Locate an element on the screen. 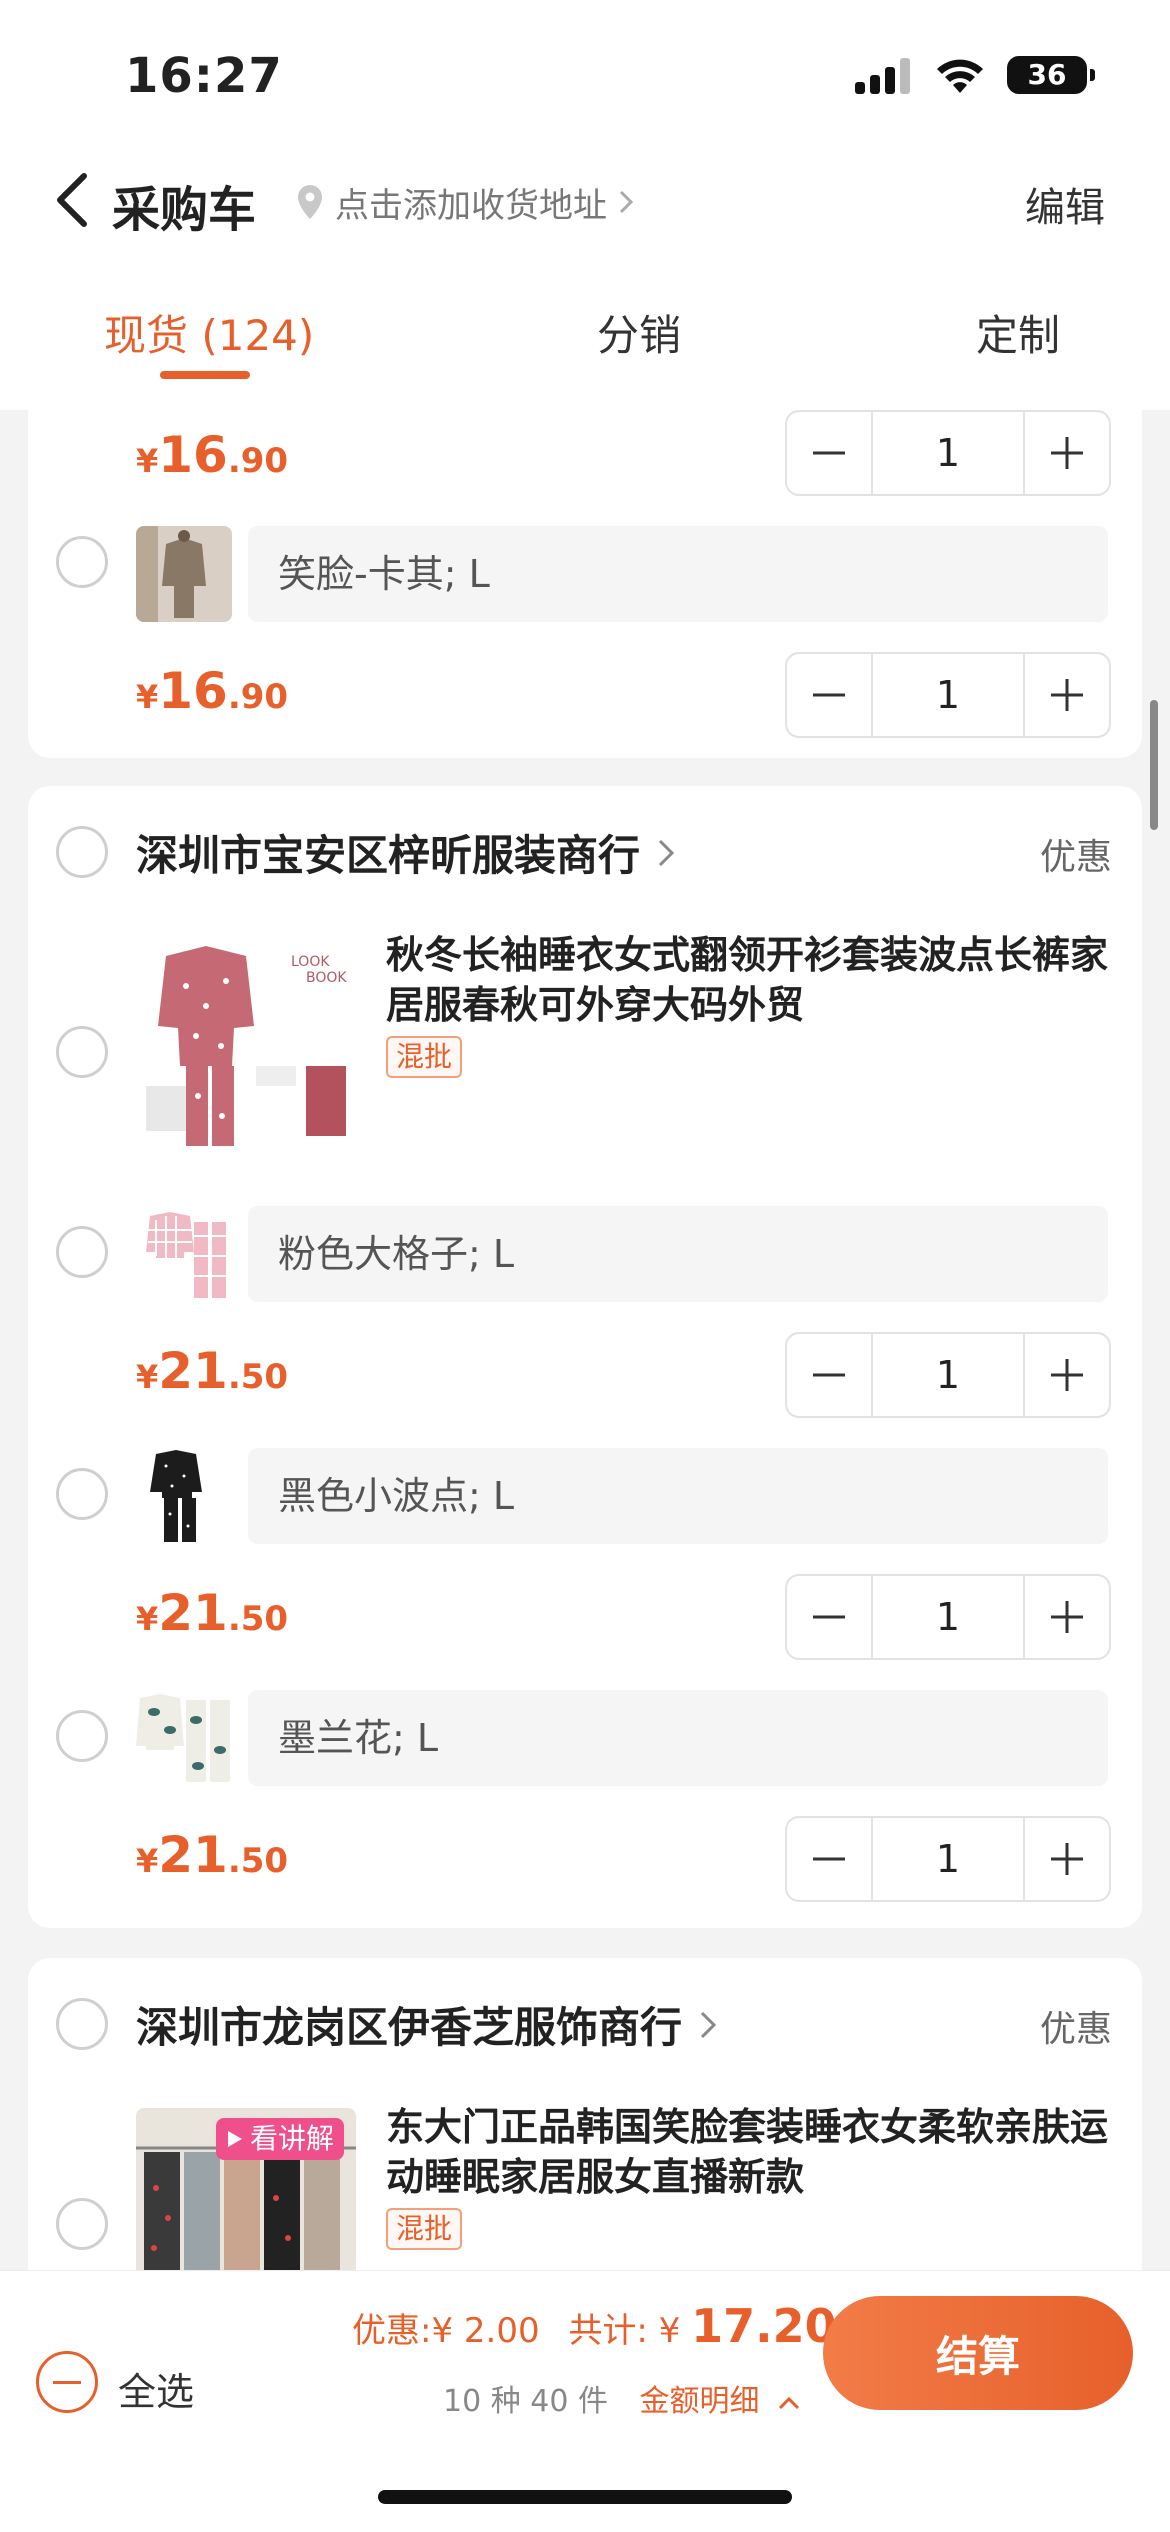 Image resolution: width=1170 pixels, height=2532 pixels. total-label: 共计: is located at coordinates (608, 2331).